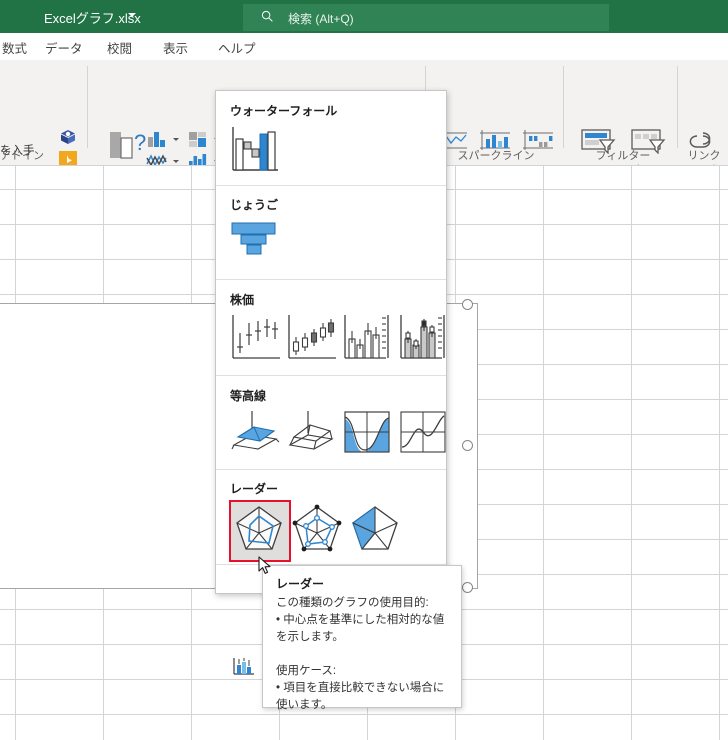 The width and height of the screenshot is (728, 740). What do you see at coordinates (426, 17) in the screenshot?
I see `search-input: 検索 (Alt+Q)` at bounding box center [426, 17].